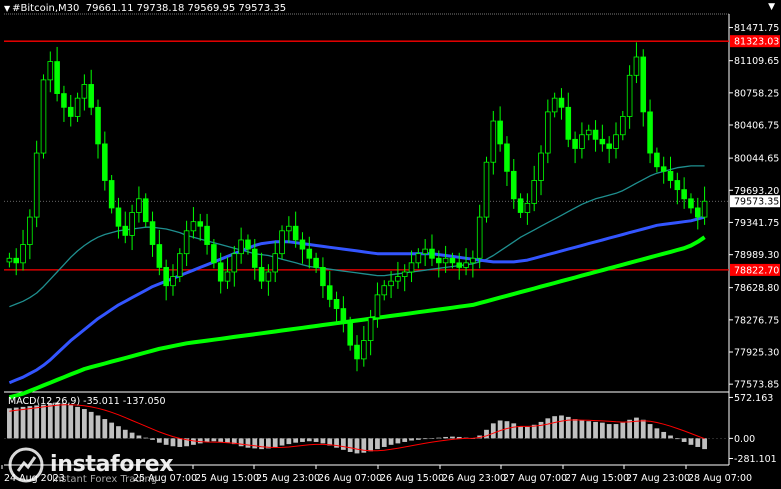 The width and height of the screenshot is (781, 489). I want to click on time-tick-label: 26 Aug 07:00, so click(350, 478).